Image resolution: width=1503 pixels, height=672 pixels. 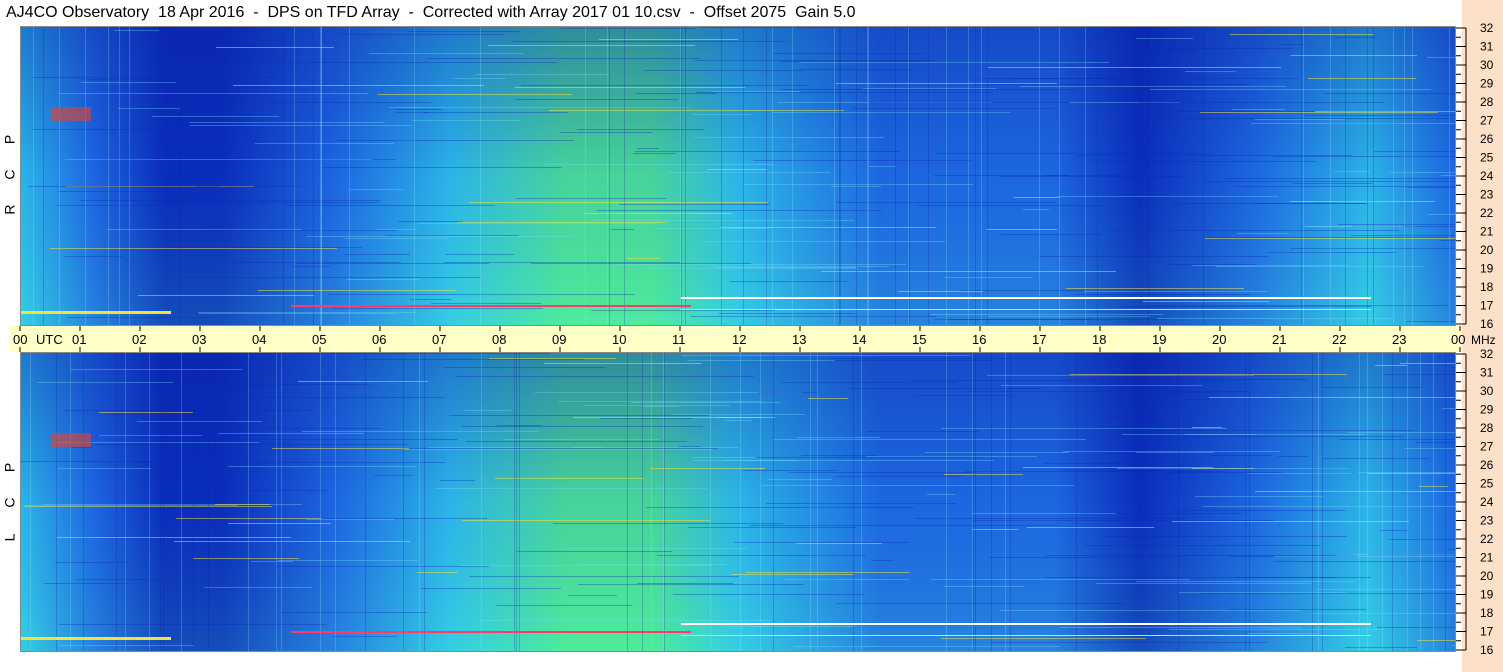 What do you see at coordinates (679, 339) in the screenshot?
I see `utc-tick-label: 11` at bounding box center [679, 339].